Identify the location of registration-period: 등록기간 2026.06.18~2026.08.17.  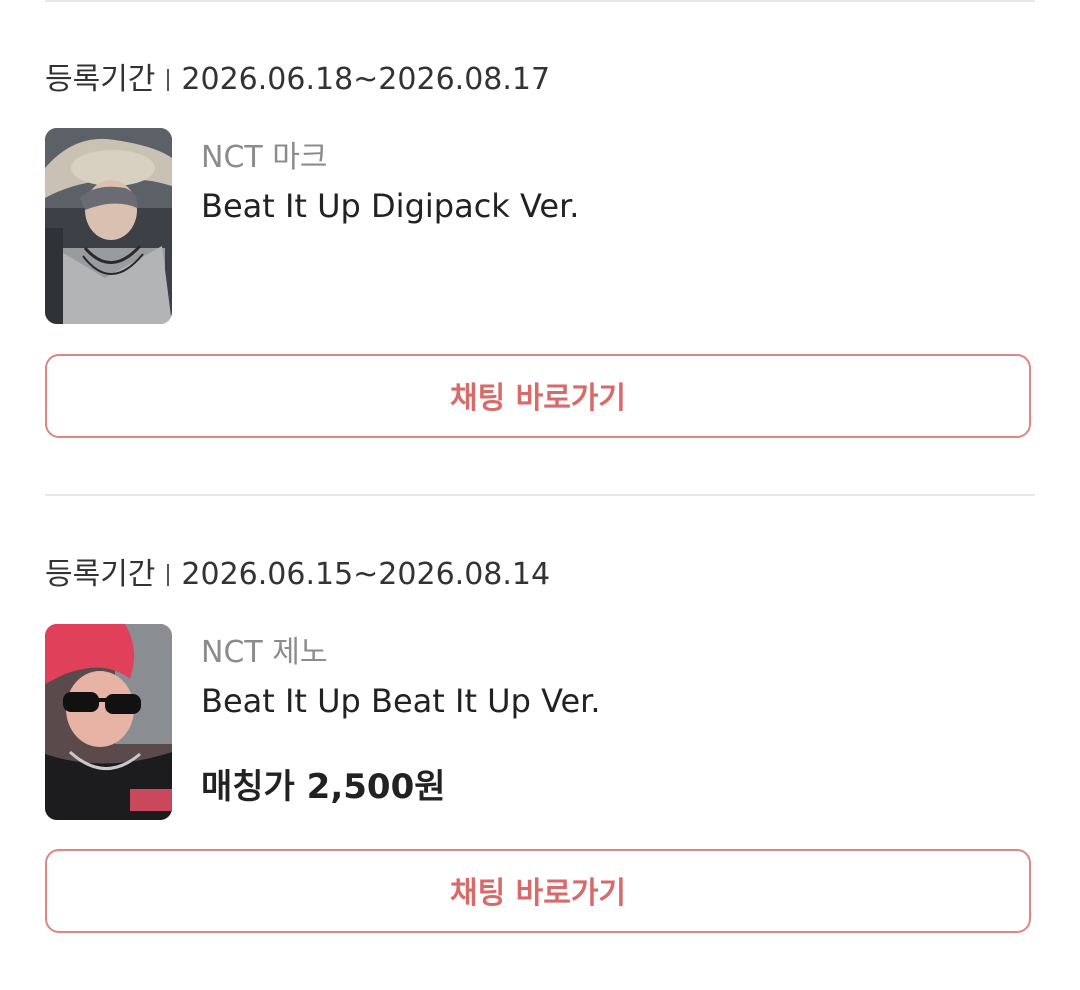
(297, 80).